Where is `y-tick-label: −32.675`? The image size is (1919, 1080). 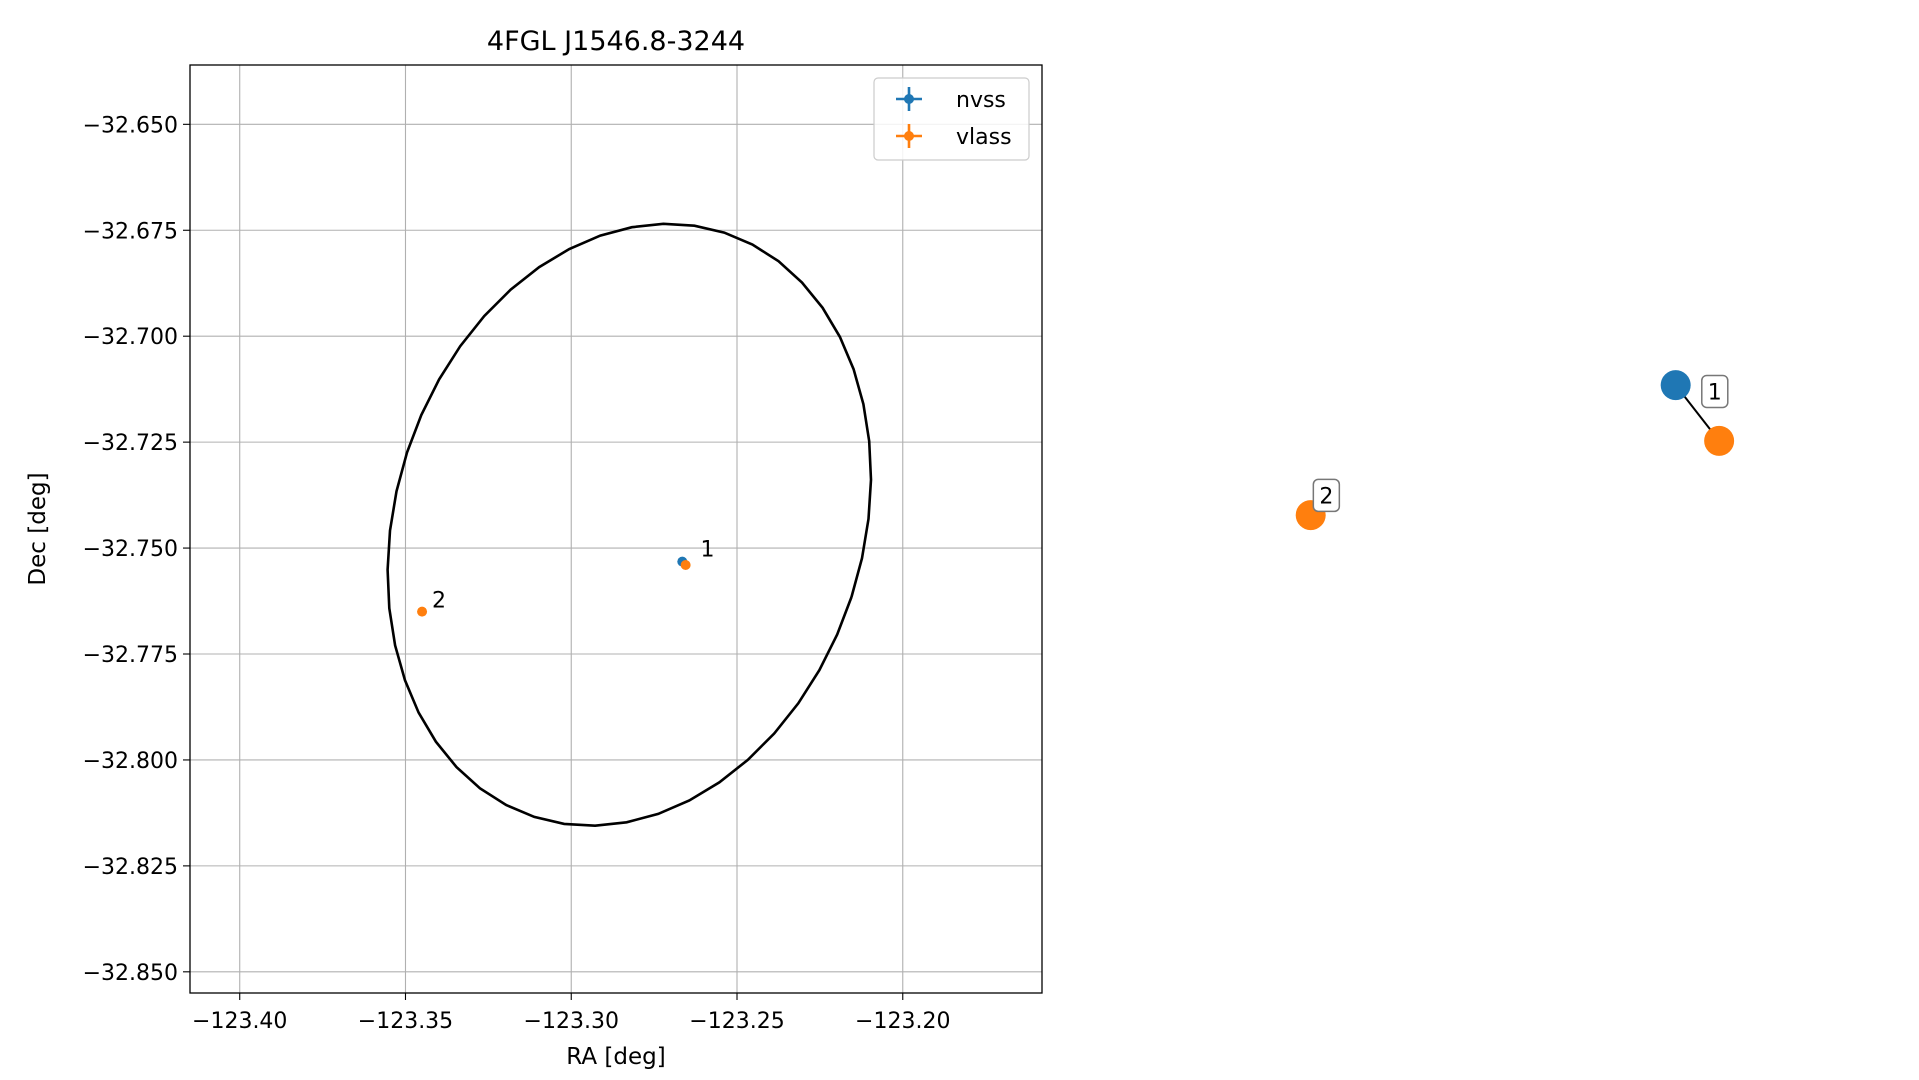 y-tick-label: −32.675 is located at coordinates (130, 231).